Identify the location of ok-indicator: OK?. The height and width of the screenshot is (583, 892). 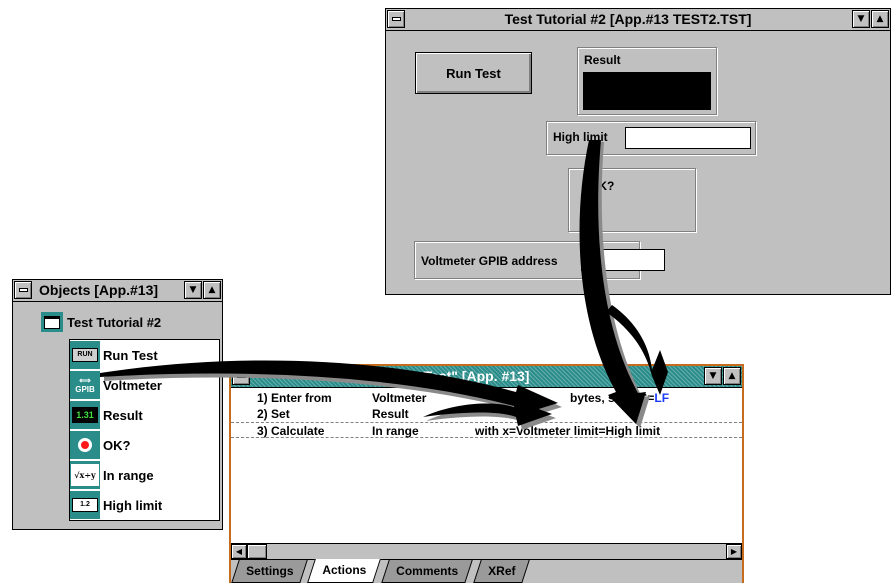
(632, 200).